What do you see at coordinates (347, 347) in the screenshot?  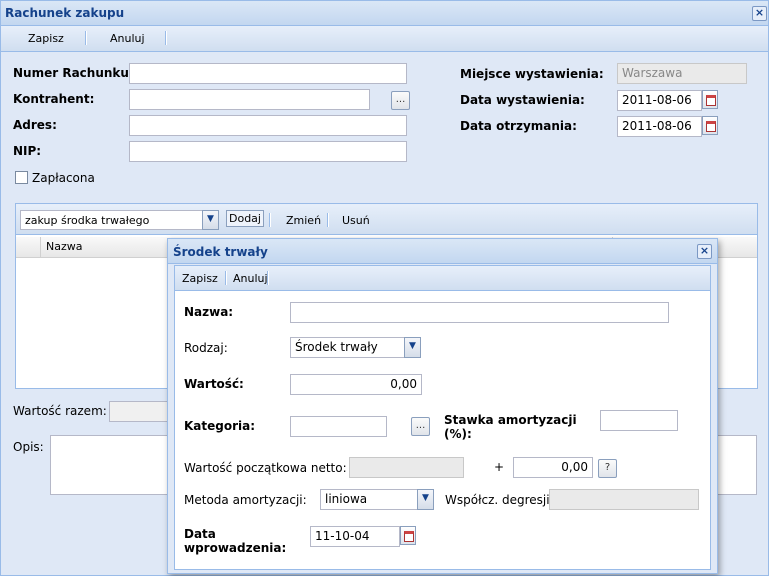 I see `asset-kind-select: Środek trwały` at bounding box center [347, 347].